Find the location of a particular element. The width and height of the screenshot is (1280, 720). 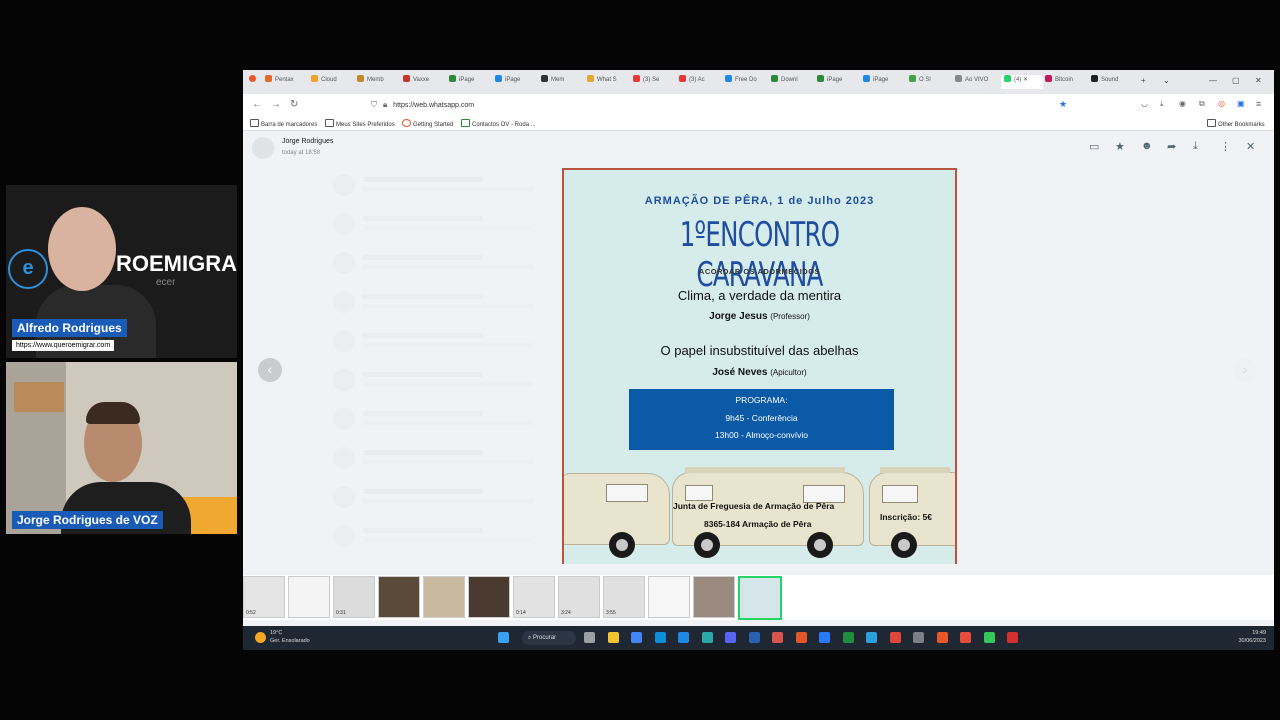

maximize-button: ▢ is located at coordinates (1236, 80).